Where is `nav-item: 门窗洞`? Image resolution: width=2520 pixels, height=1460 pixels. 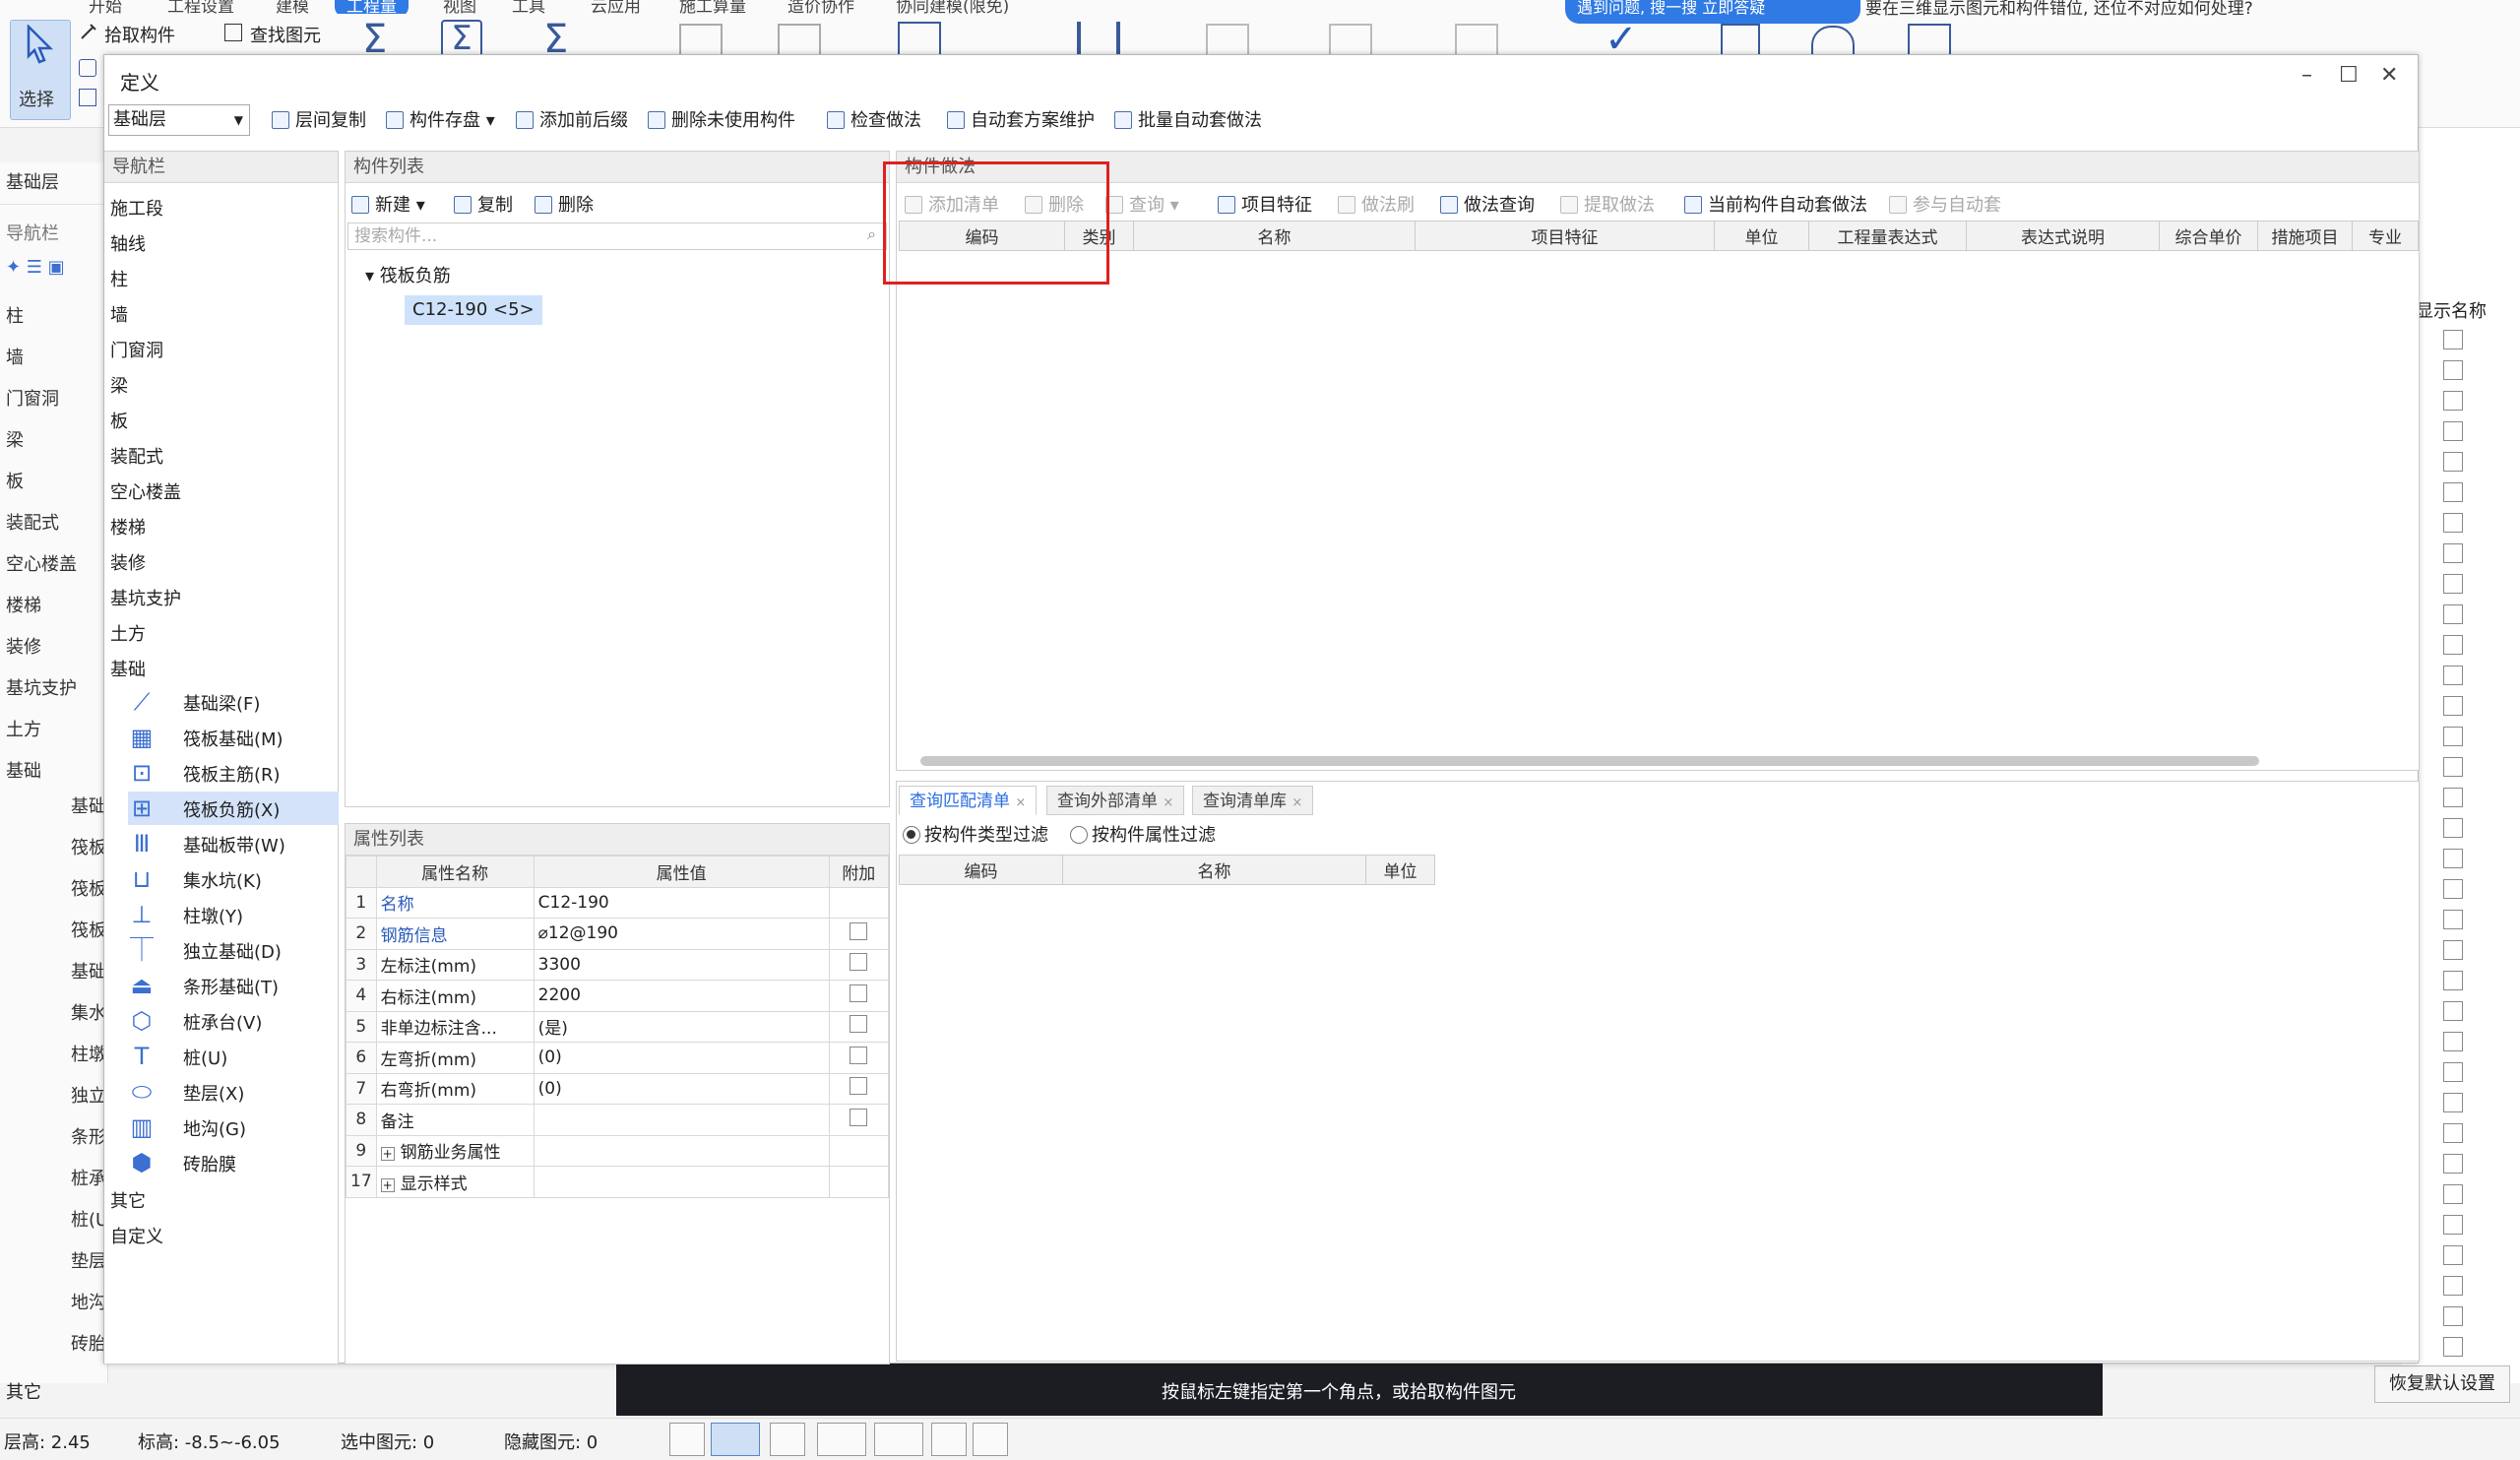
nav-item: 门窗洞 is located at coordinates (136, 349).